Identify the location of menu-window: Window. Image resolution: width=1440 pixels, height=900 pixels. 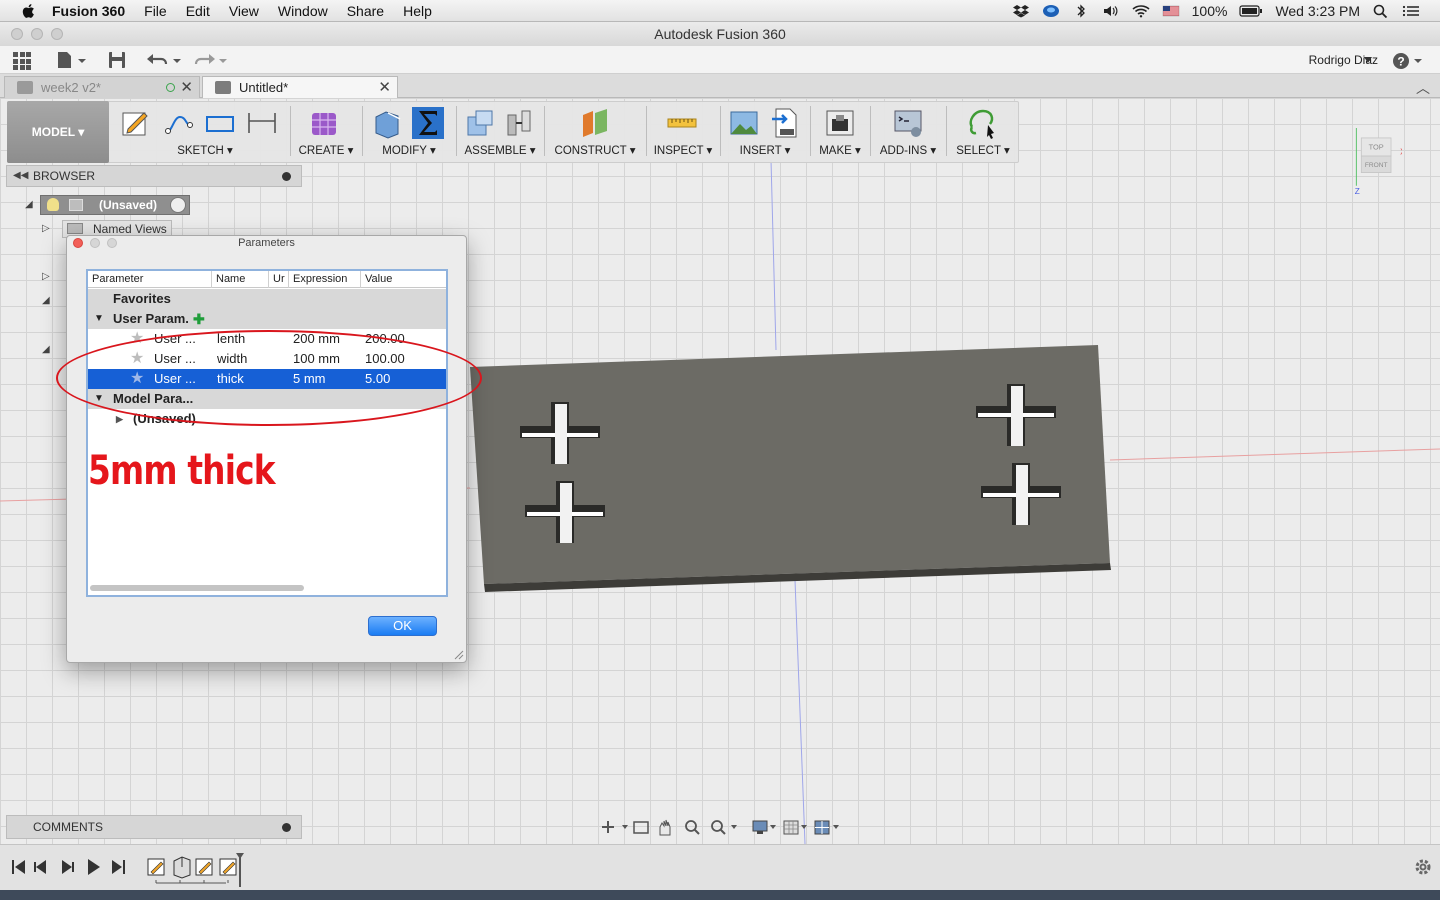
(303, 11).